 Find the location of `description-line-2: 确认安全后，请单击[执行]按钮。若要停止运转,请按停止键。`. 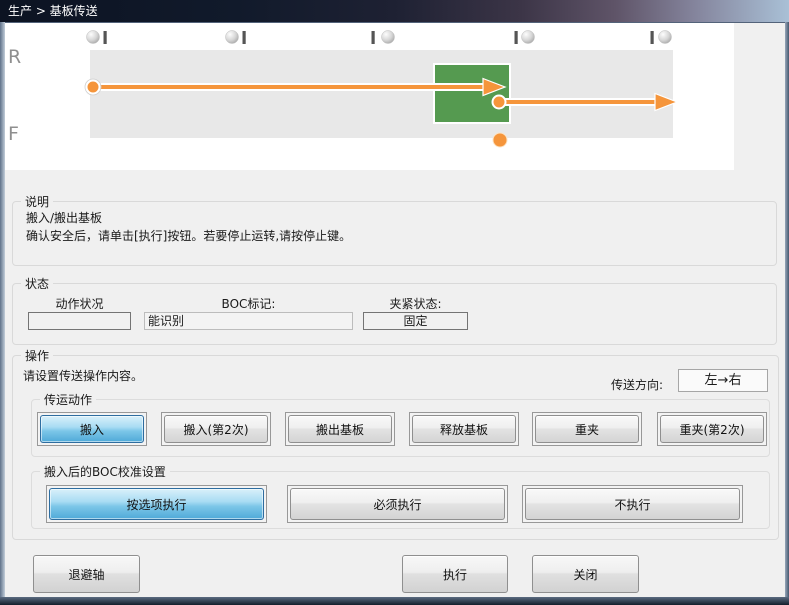

description-line-2: 确认安全后，请单击[执行]按钮。若要停止运转,请按停止键。 is located at coordinates (189, 236).